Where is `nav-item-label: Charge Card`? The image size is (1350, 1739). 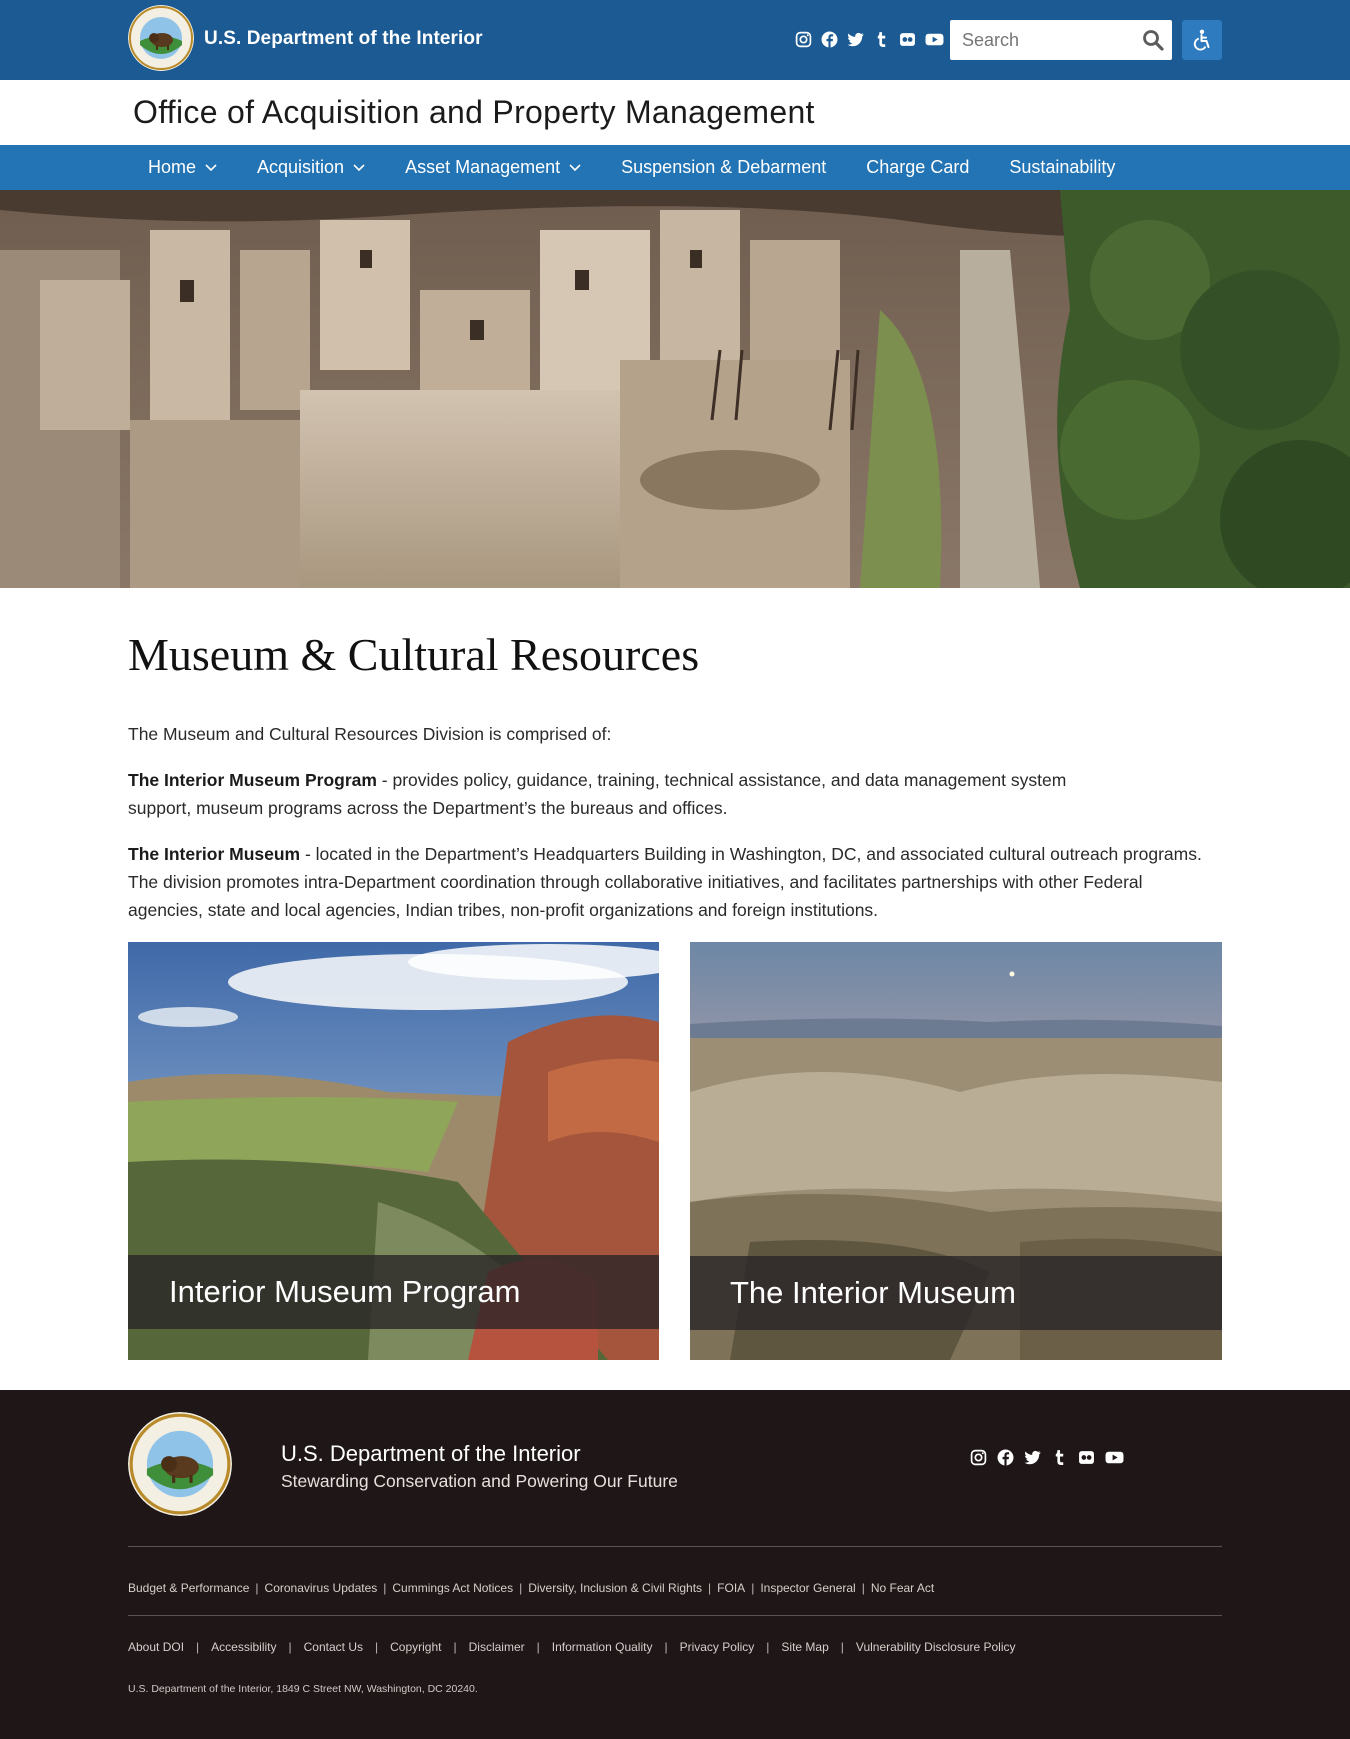 nav-item-label: Charge Card is located at coordinates (918, 167).